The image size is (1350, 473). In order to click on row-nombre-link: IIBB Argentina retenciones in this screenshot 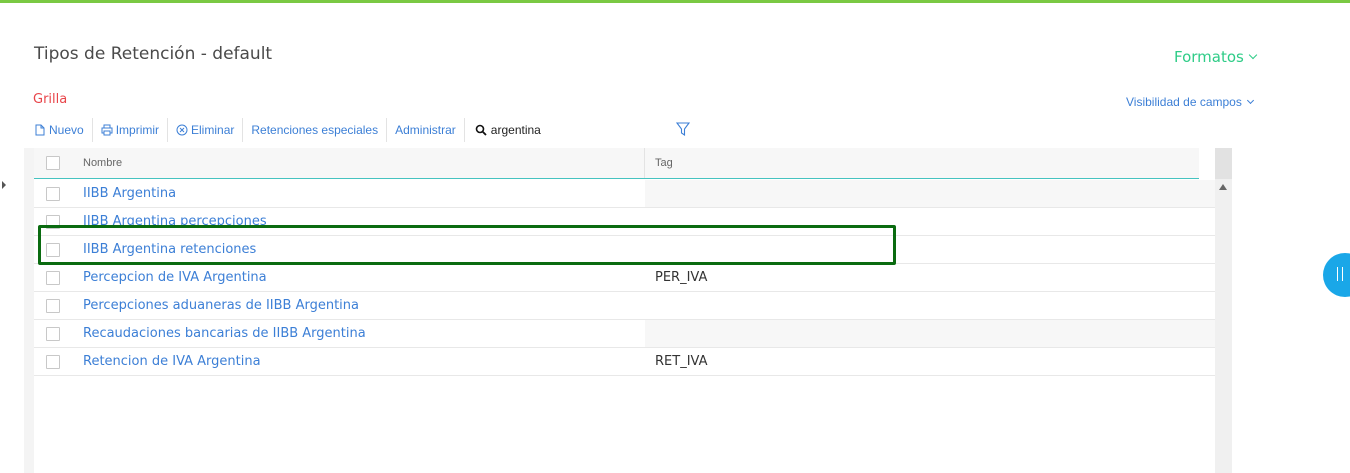, I will do `click(358, 249)`.